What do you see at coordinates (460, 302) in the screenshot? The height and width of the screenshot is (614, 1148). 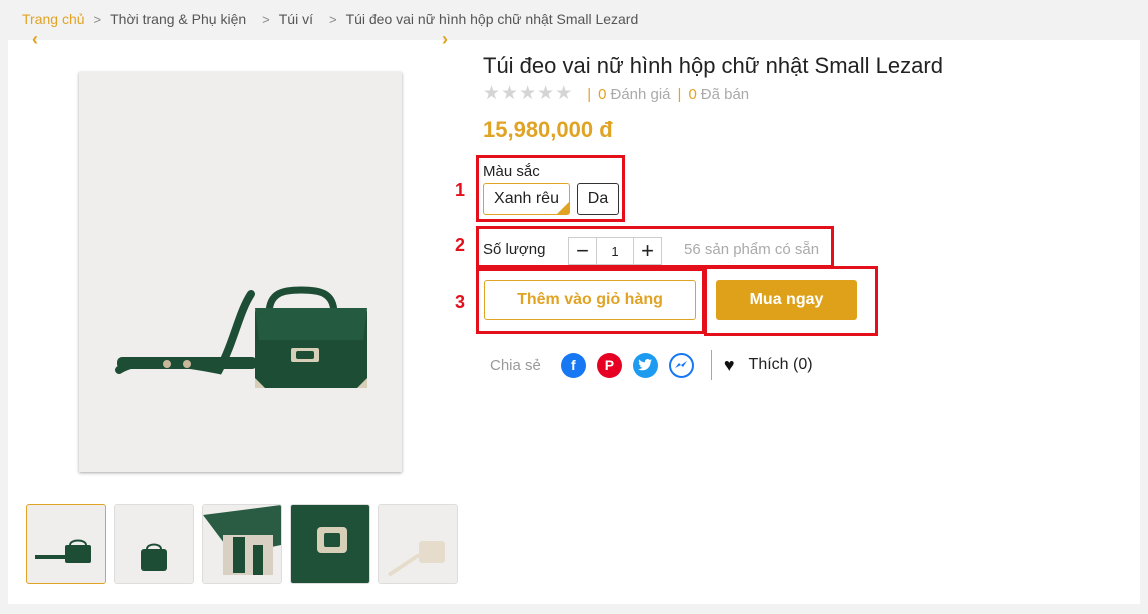 I see `annotation-number-3: 3` at bounding box center [460, 302].